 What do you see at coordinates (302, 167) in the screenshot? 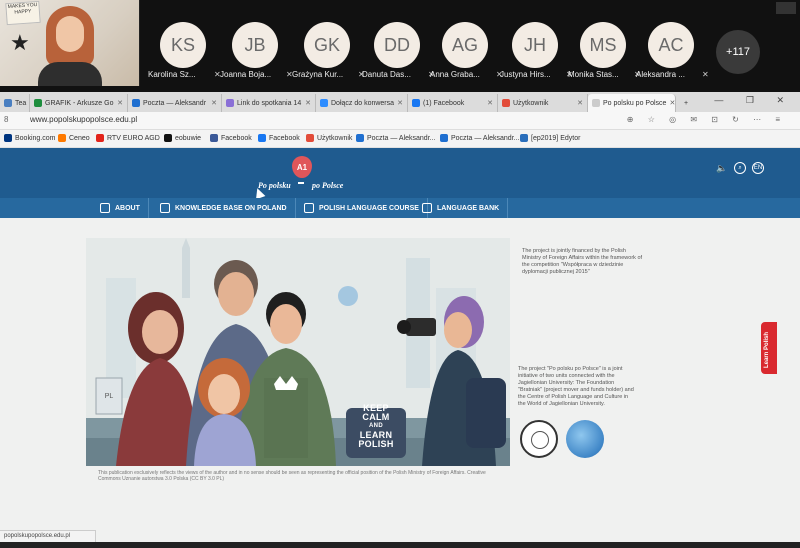
I see `logo-badge: A1` at bounding box center [302, 167].